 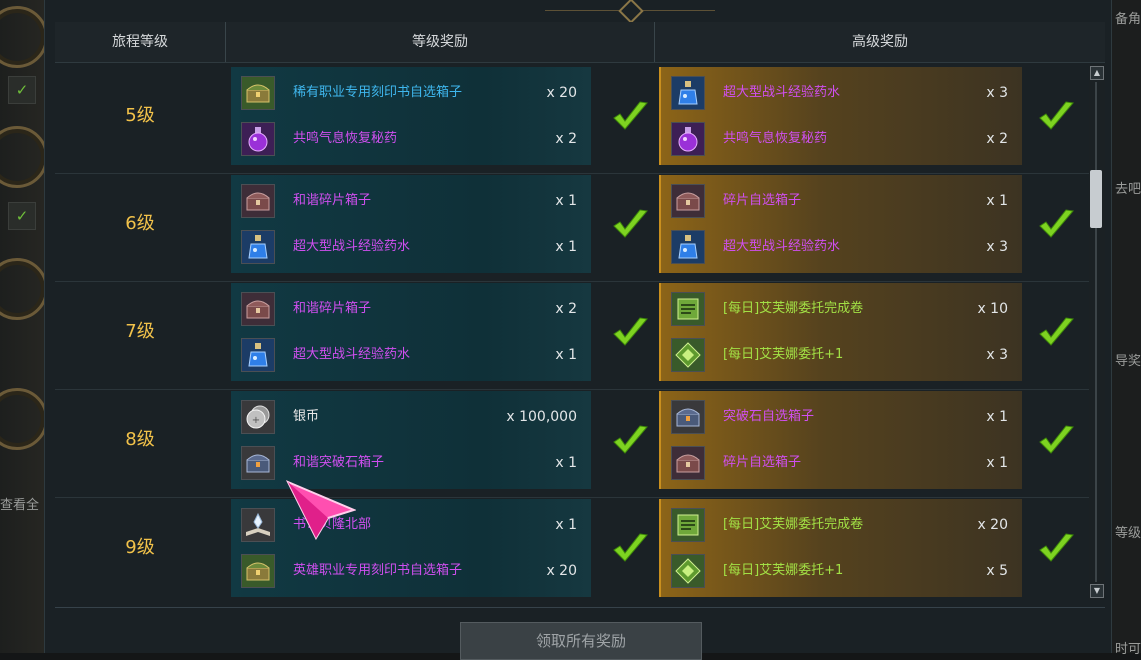 What do you see at coordinates (992, 309) in the screenshot?
I see `reward-item-quantity: x 10` at bounding box center [992, 309].